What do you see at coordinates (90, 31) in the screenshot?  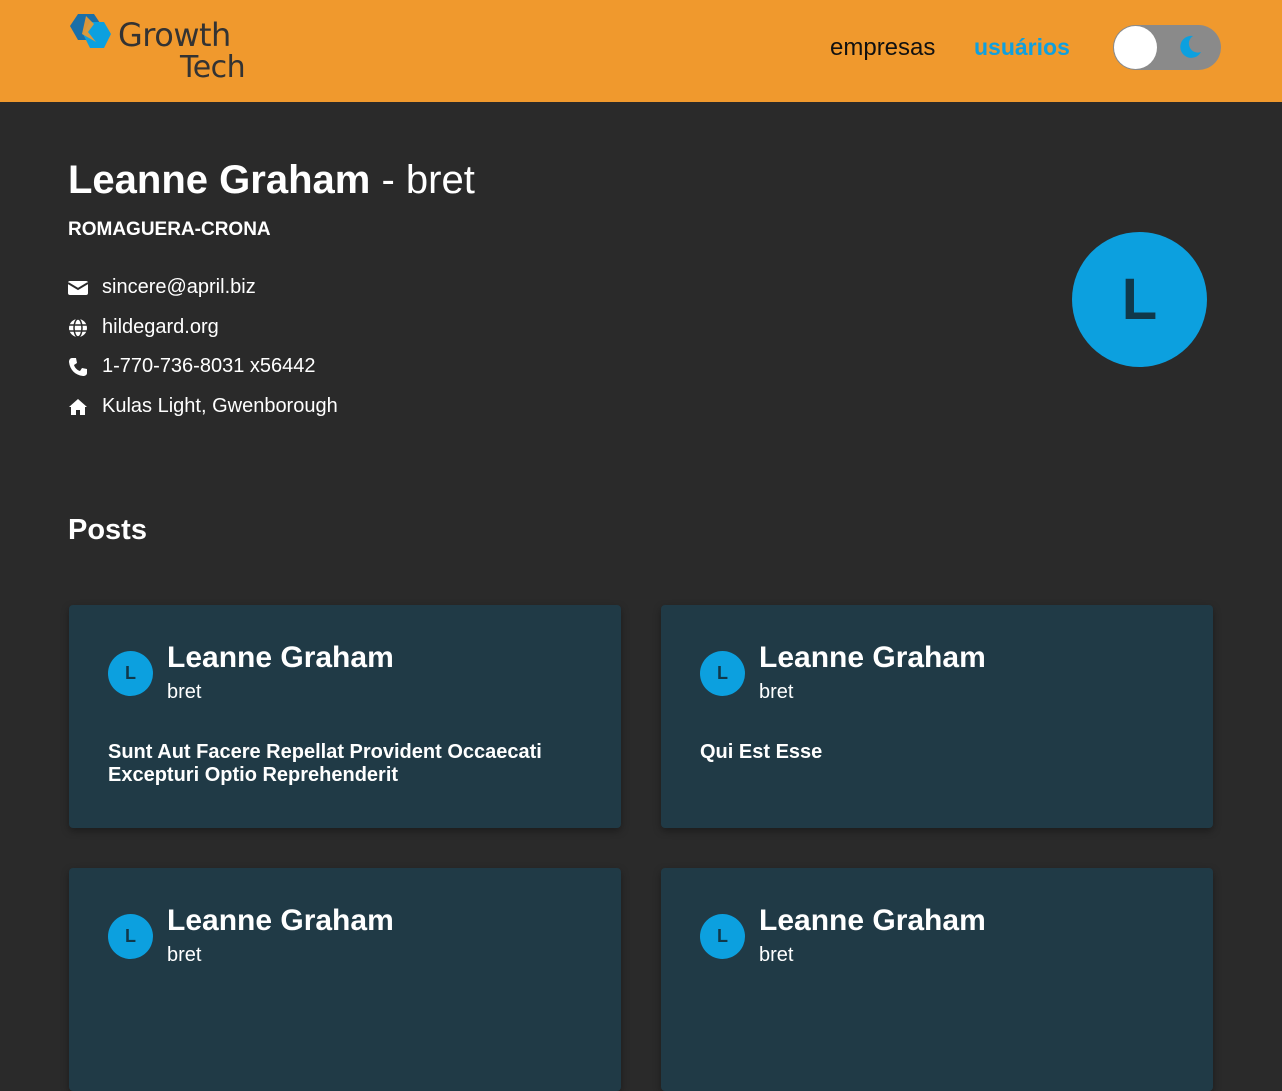 I see `logo-mark-icon` at bounding box center [90, 31].